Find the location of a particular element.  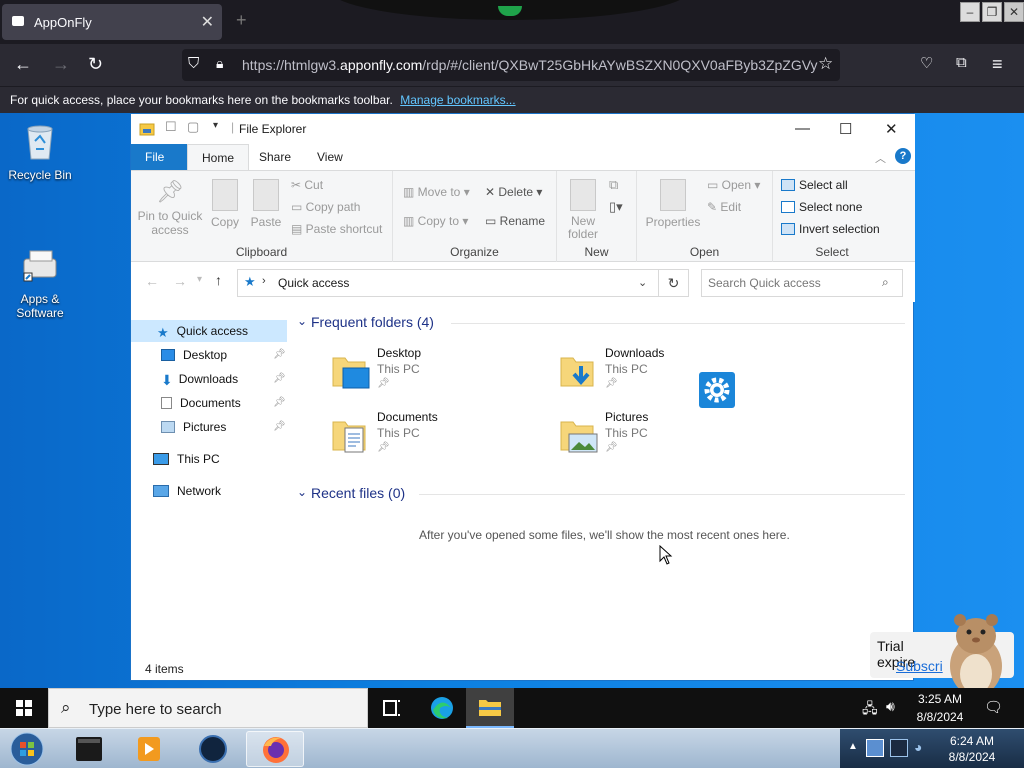

pin-quick-access-button: 📌︎ Pin to Quick access is located at coordinates (170, 208).